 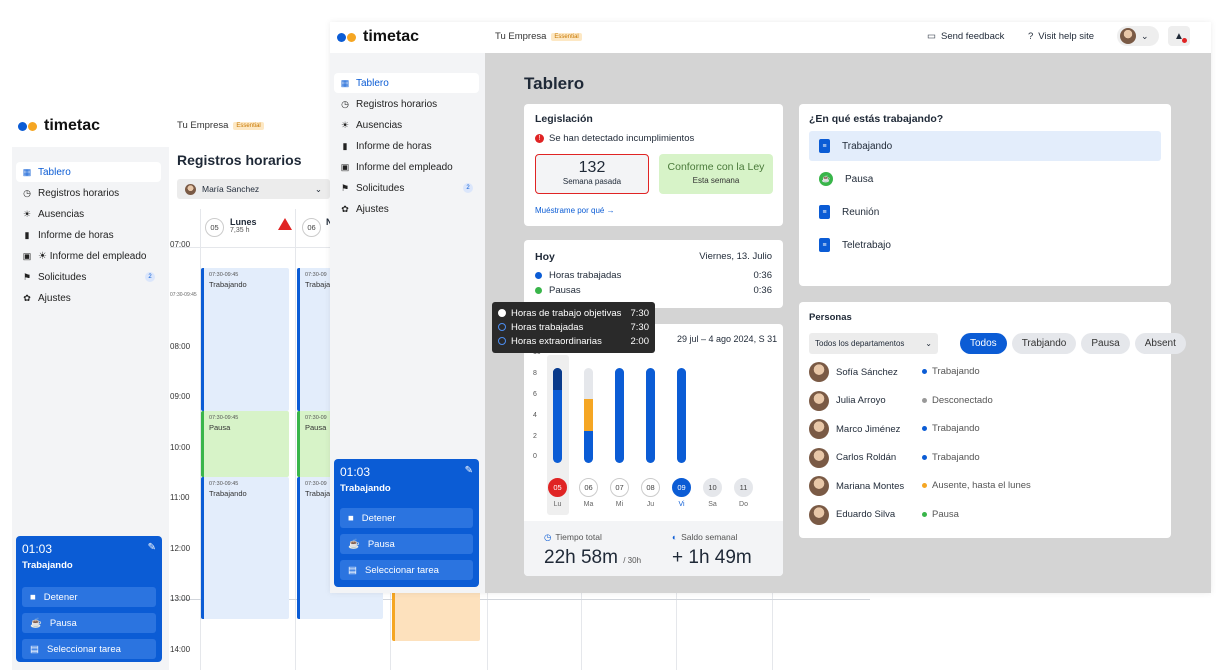 I want to click on bar-Vi, so click(x=681, y=415).